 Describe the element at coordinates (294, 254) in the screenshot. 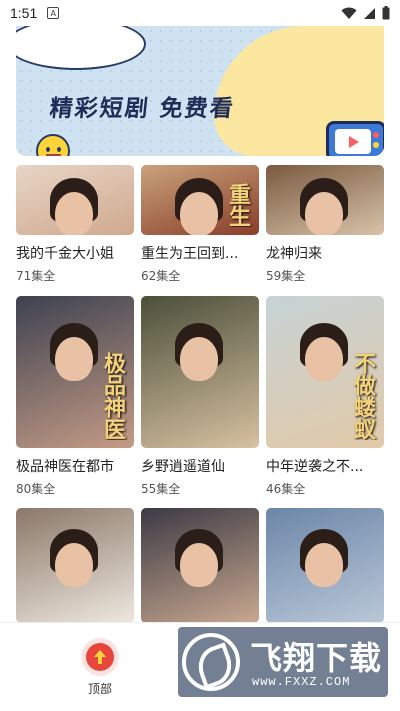

I see `drama-title: 龙神归来` at that location.